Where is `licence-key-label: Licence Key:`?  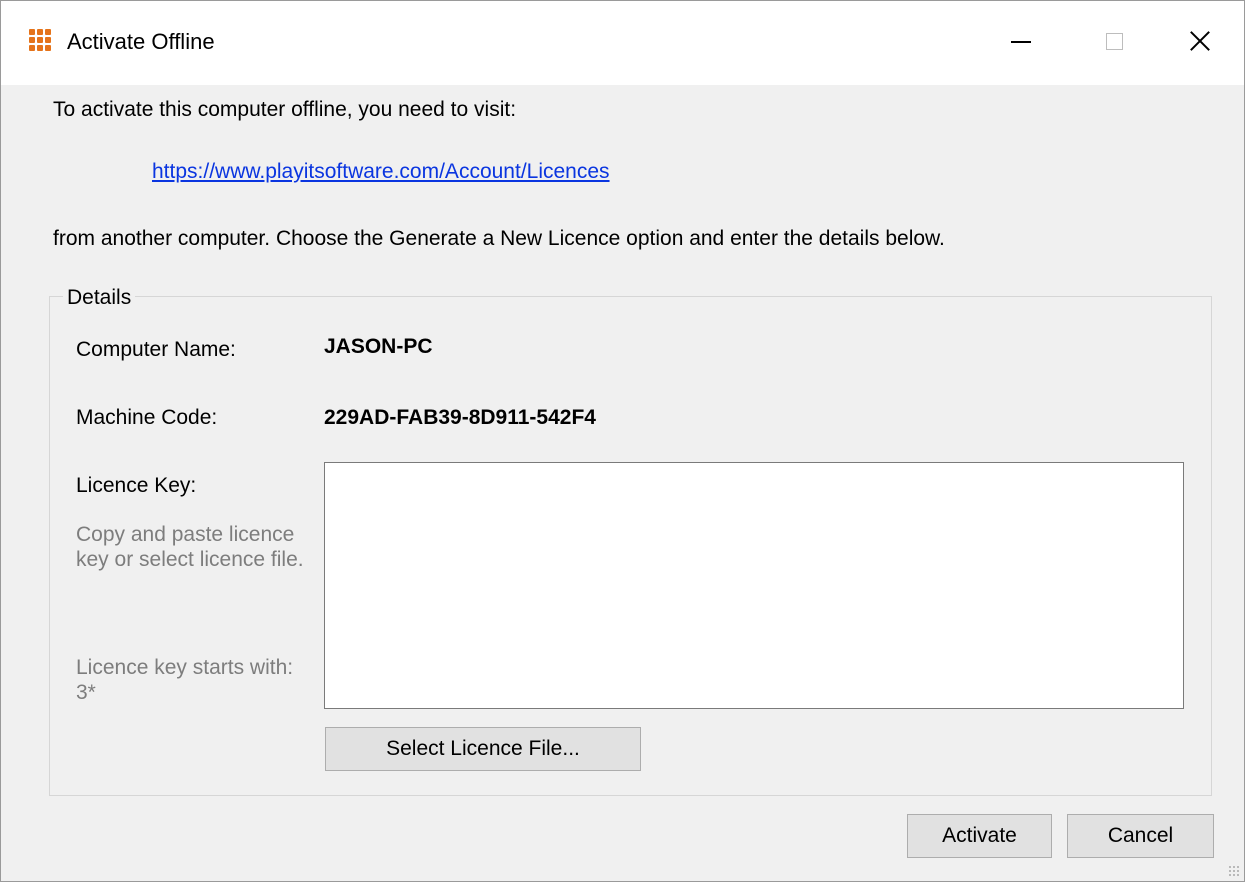
licence-key-label: Licence Key: is located at coordinates (136, 485).